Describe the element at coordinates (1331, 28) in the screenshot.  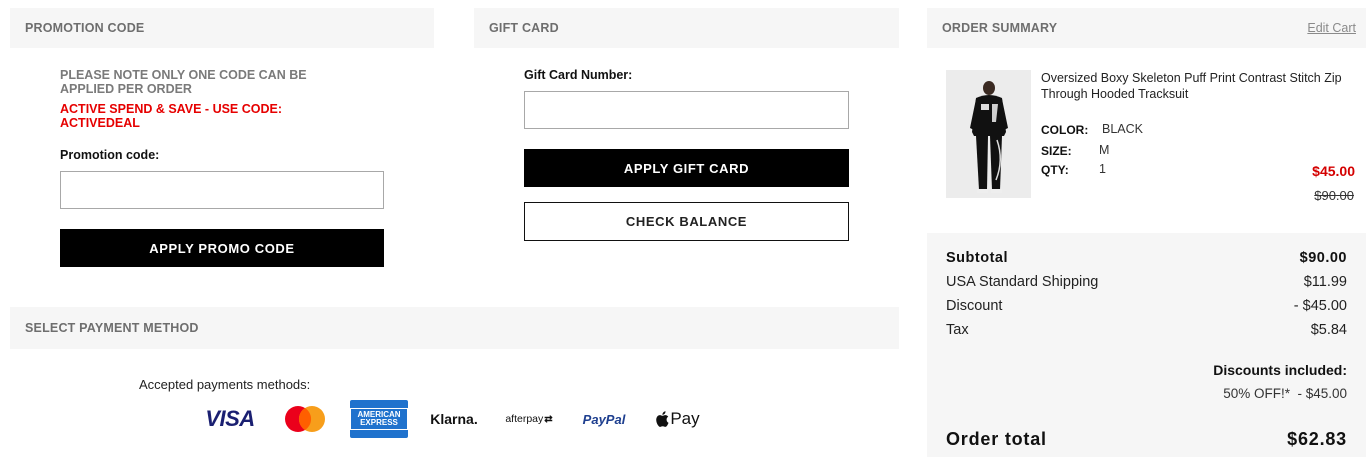
I see `edit-cart-link: Edit Cart` at that location.